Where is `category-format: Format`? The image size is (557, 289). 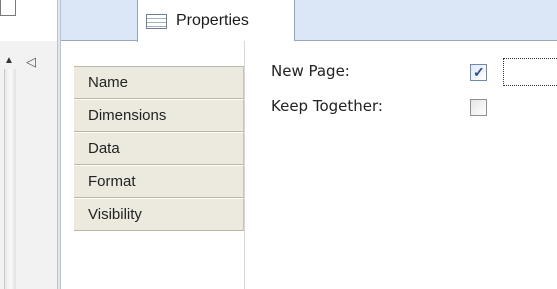
category-format: Format is located at coordinates (159, 181).